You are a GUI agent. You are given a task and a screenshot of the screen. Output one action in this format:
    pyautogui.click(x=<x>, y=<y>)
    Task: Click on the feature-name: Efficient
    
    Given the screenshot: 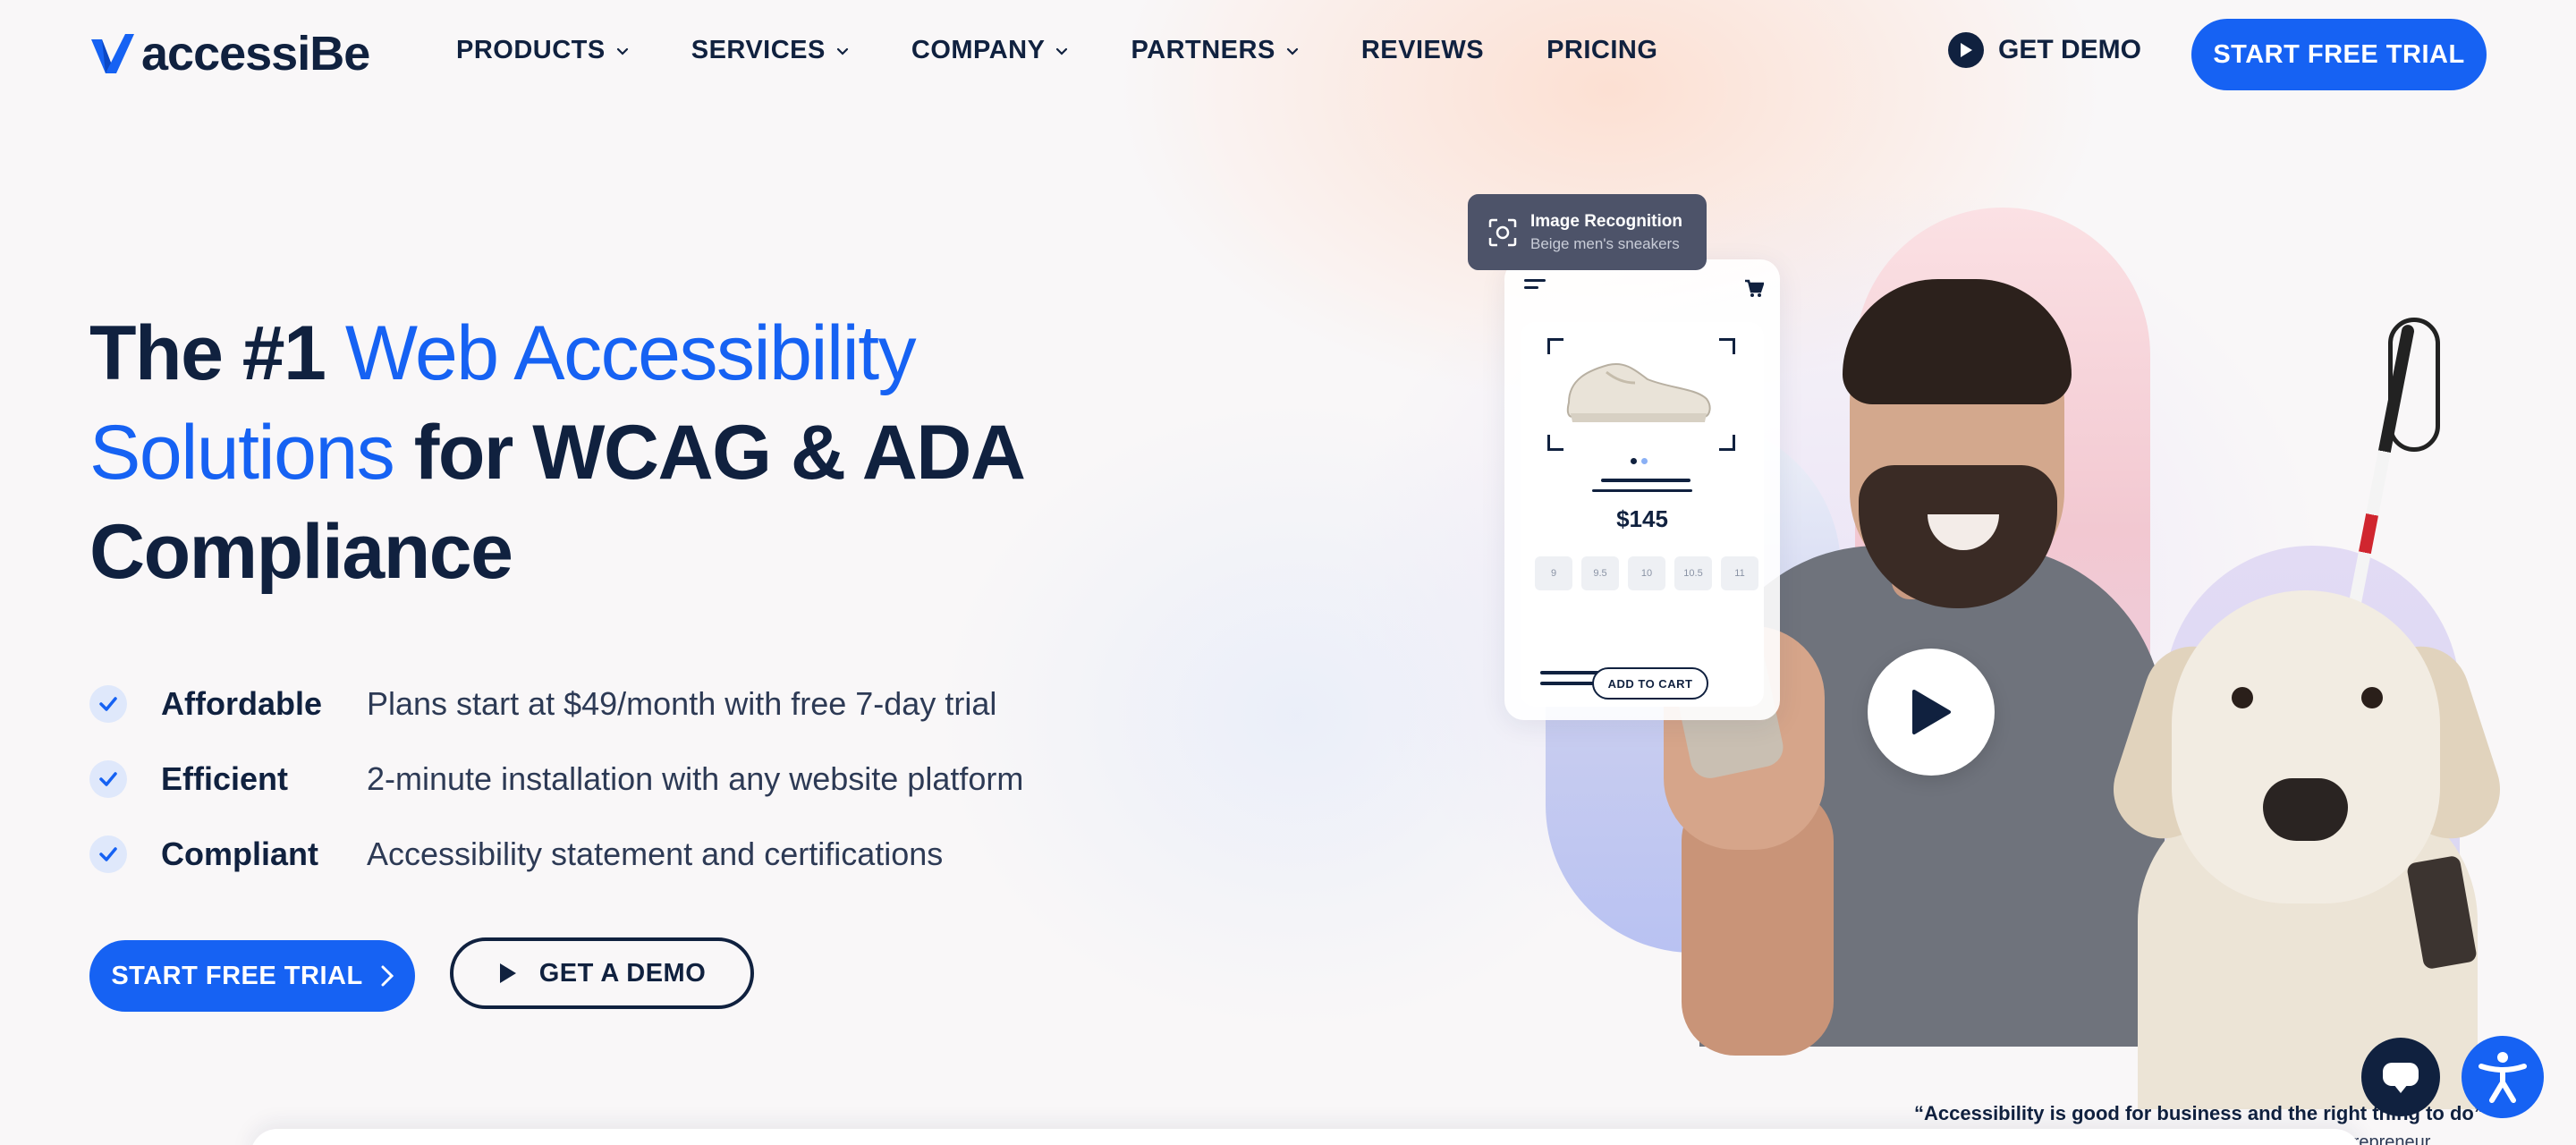 What is the action you would take?
    pyautogui.click(x=225, y=778)
    